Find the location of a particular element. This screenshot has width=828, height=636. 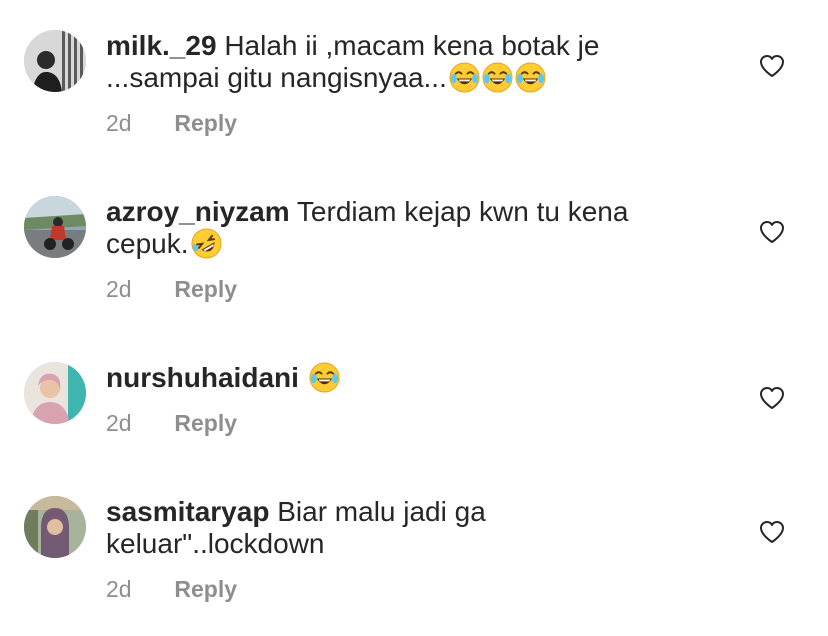

rolling-on-floor-laughing-icon is located at coordinates (206, 243).